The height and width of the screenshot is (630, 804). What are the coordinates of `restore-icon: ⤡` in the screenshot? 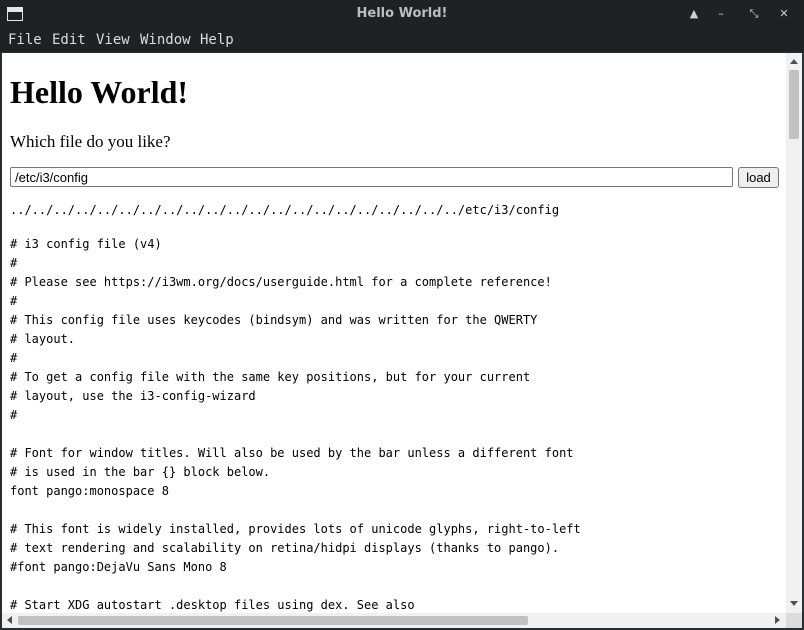 It's located at (754, 14).